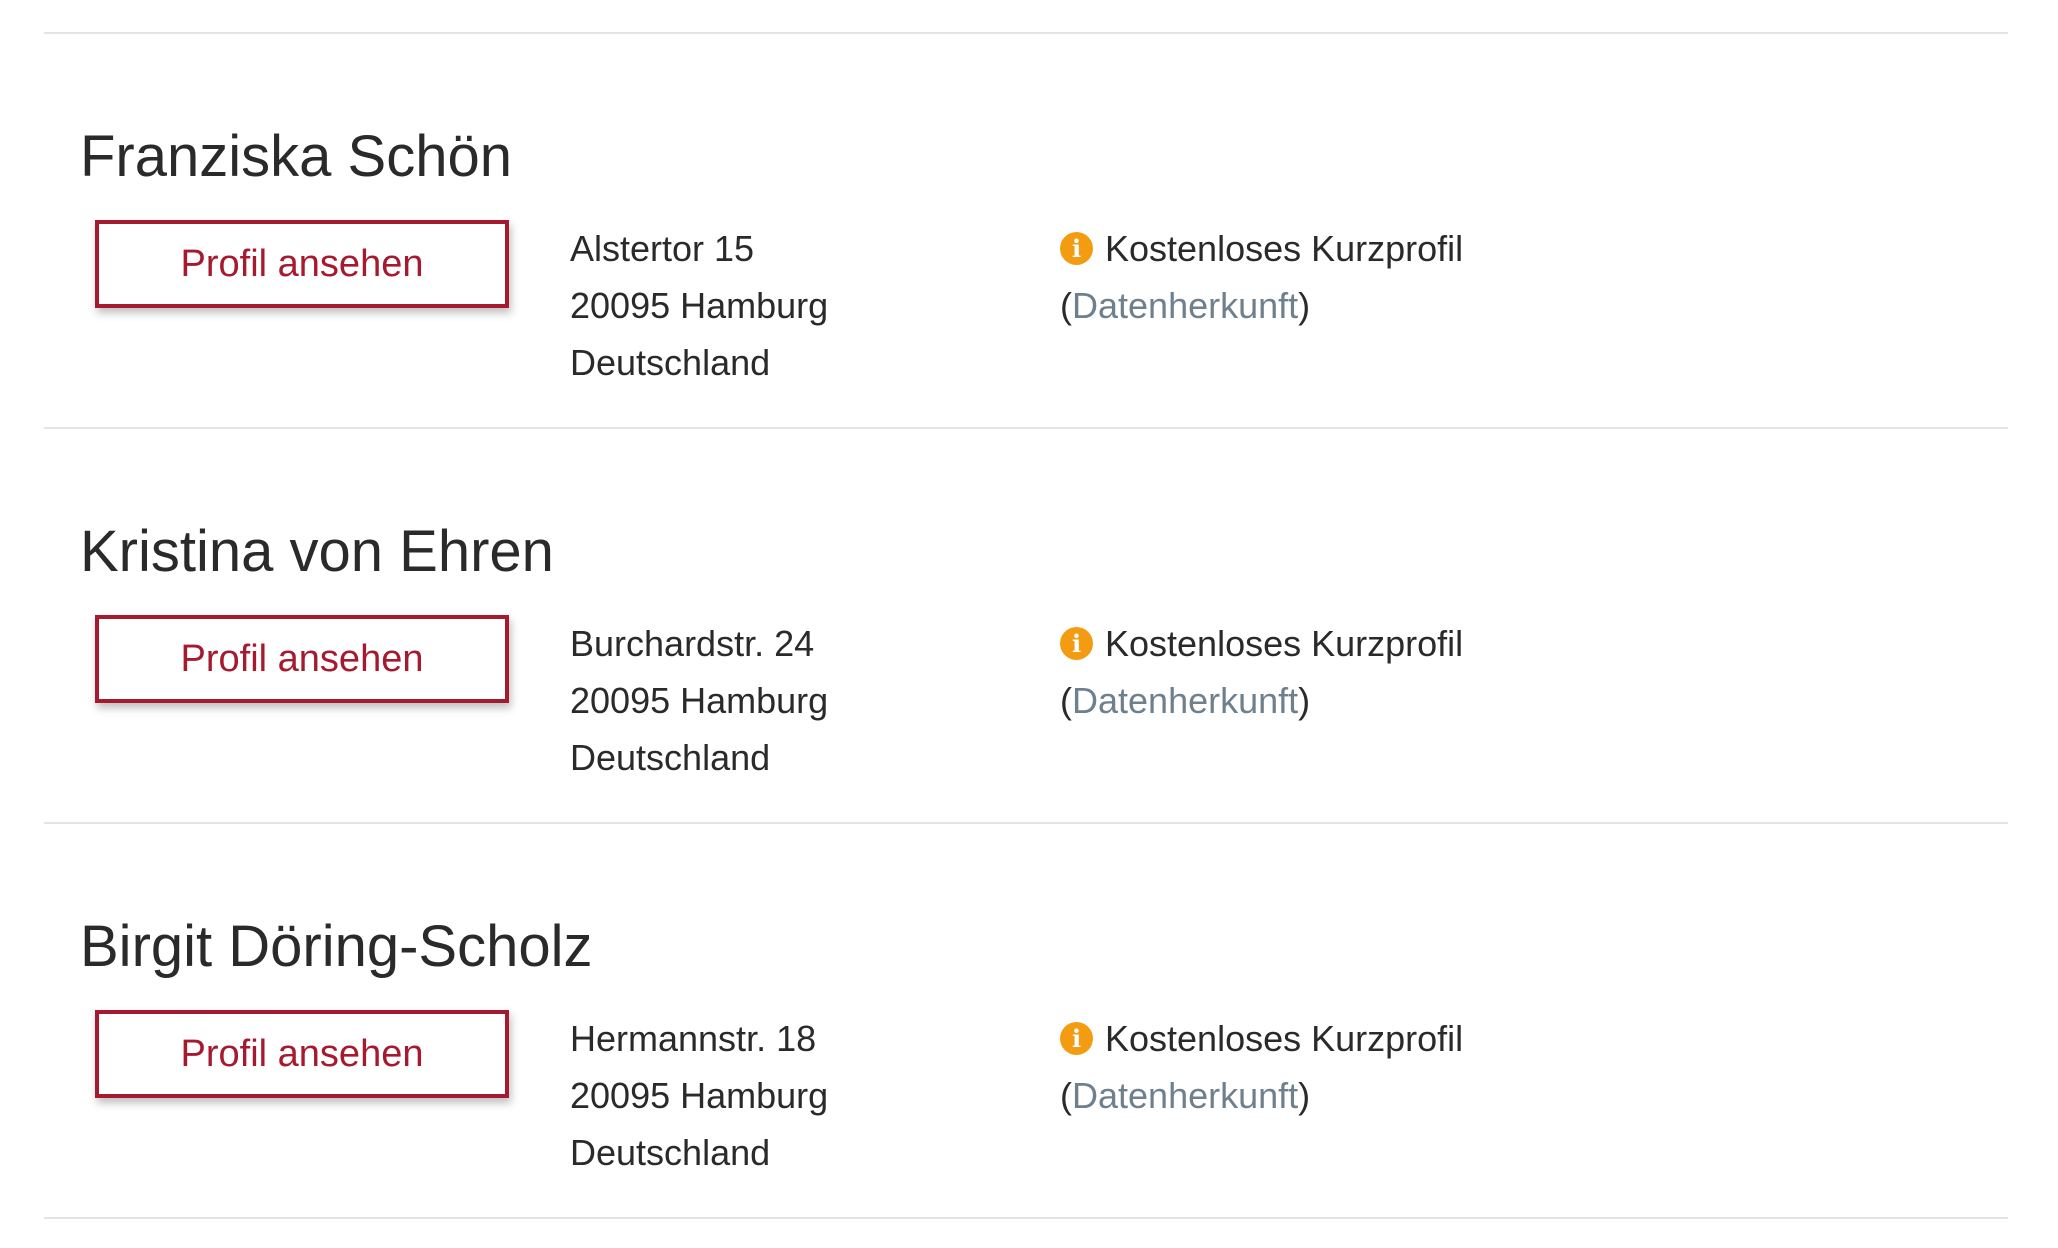  What do you see at coordinates (317, 551) in the screenshot?
I see `person-name: Kristina von Ehren` at bounding box center [317, 551].